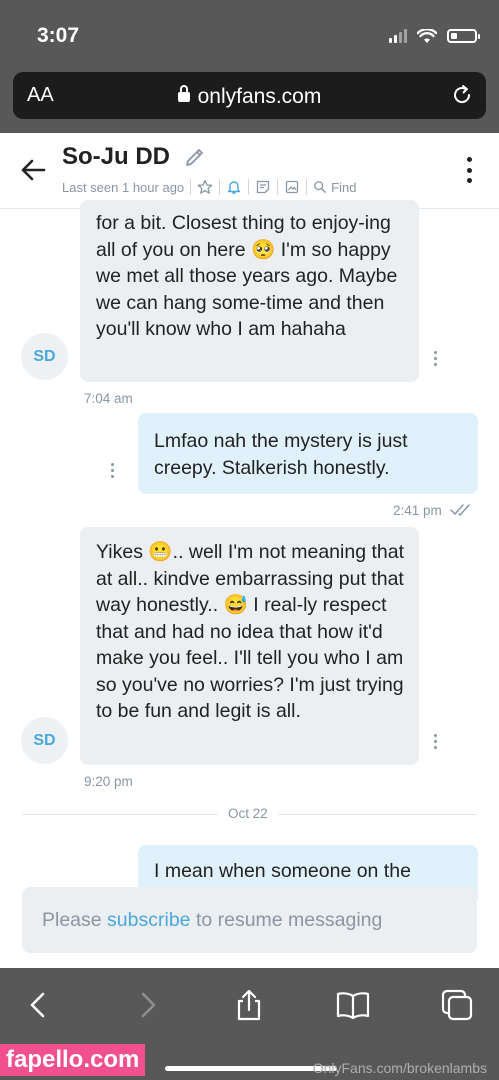 This screenshot has width=499, height=1080. Describe the element at coordinates (73, 1060) in the screenshot. I see `watermark-left: fapello.com` at that location.